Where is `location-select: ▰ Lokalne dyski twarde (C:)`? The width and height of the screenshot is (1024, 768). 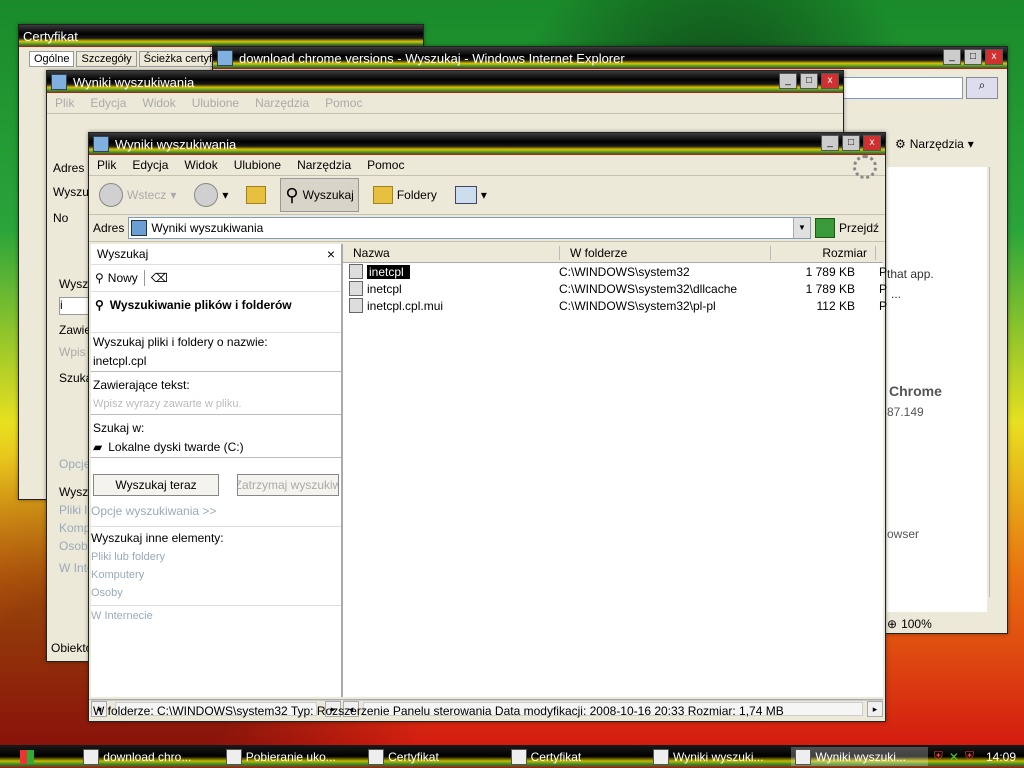 location-select: ▰ Lokalne dyski twarde (C:) is located at coordinates (216, 447).